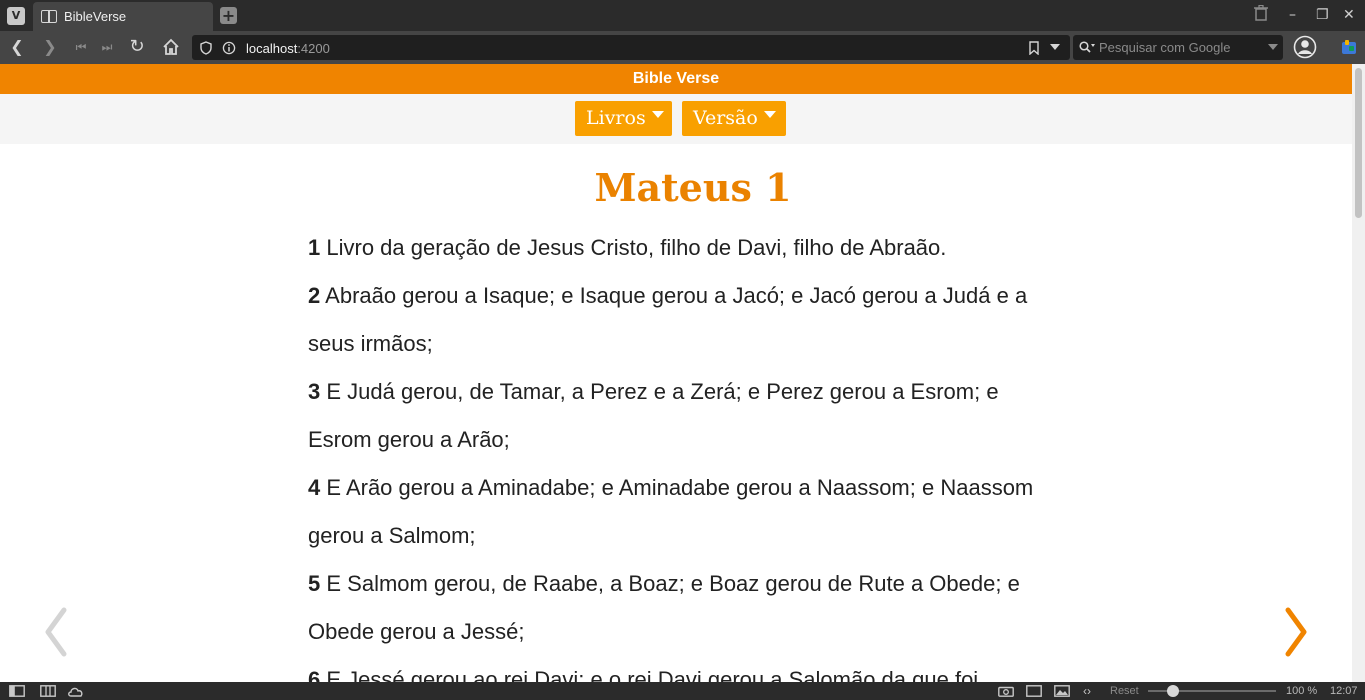 The height and width of the screenshot is (700, 1365). I want to click on page-scrollbar, so click(1358, 373).